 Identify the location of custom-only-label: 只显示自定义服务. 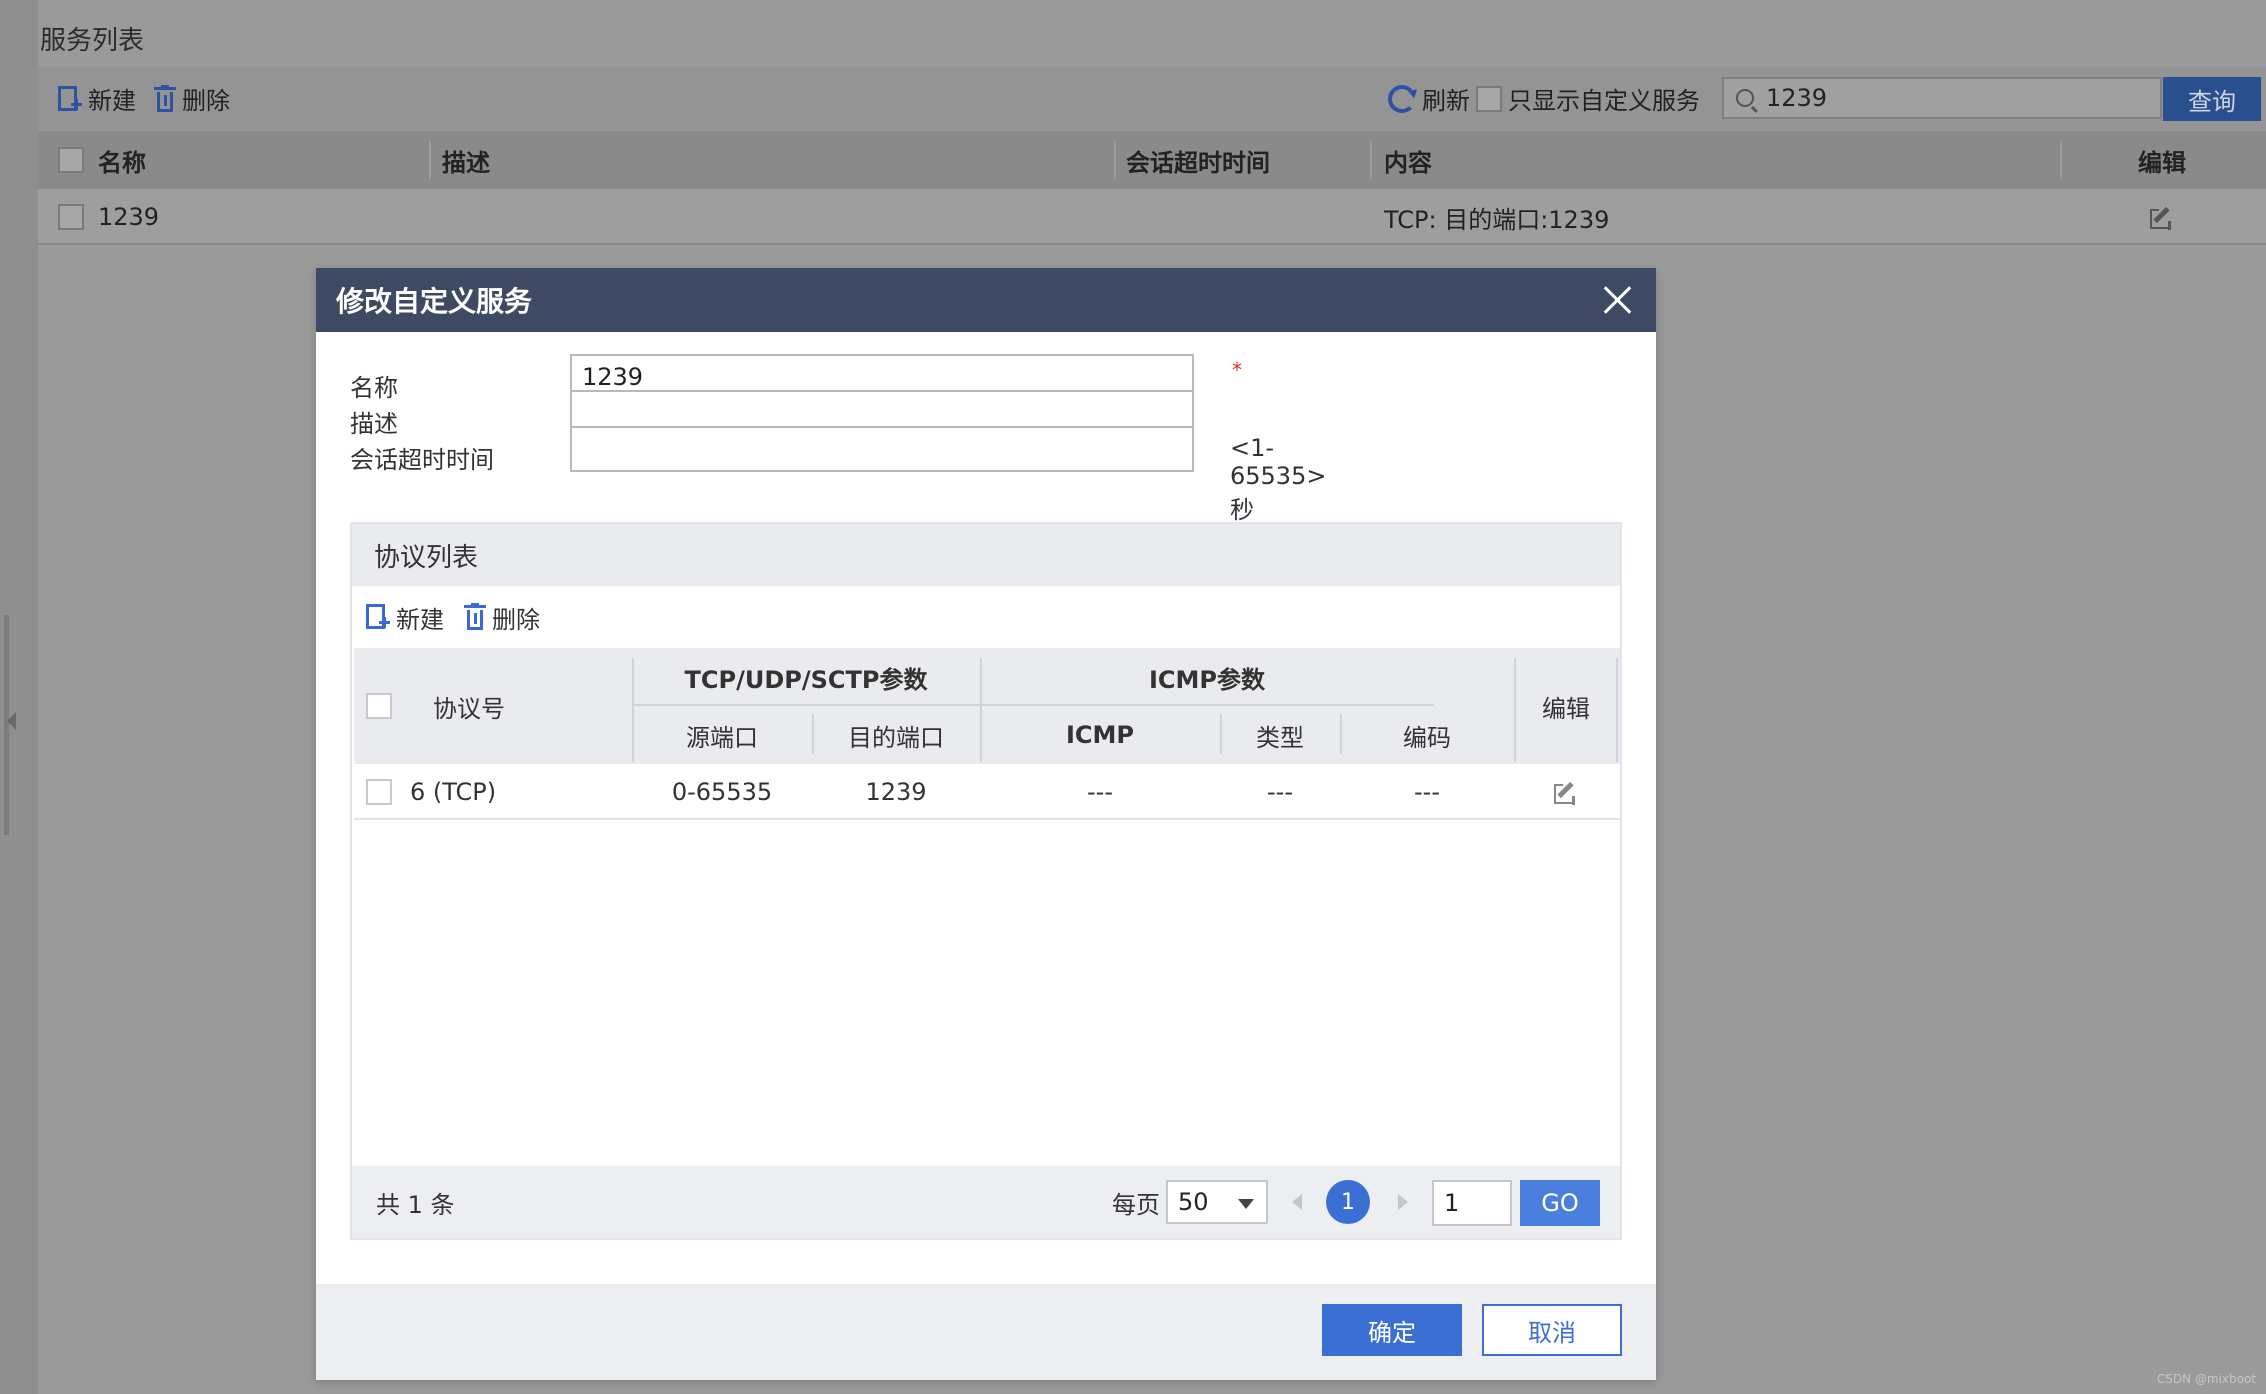
(1604, 101).